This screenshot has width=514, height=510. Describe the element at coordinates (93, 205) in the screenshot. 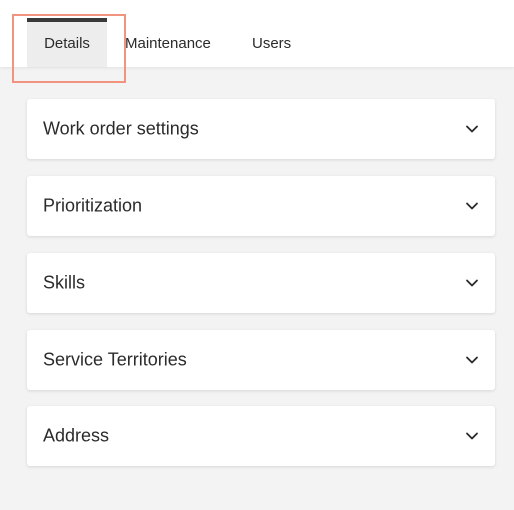

I see `section-title: Prioritization` at that location.